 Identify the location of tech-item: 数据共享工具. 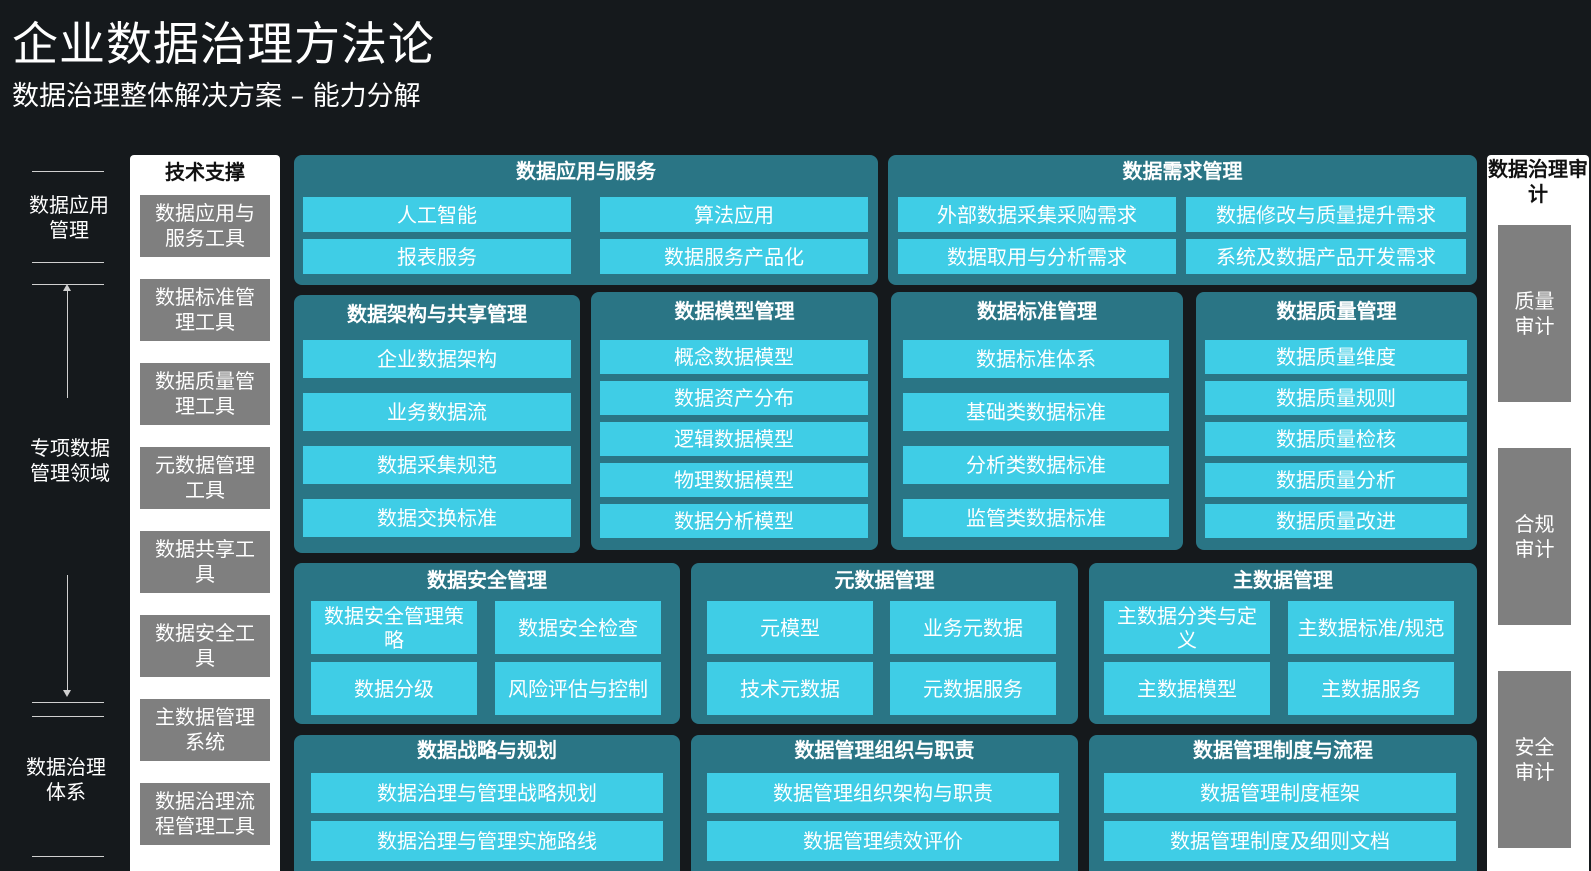
(205, 562).